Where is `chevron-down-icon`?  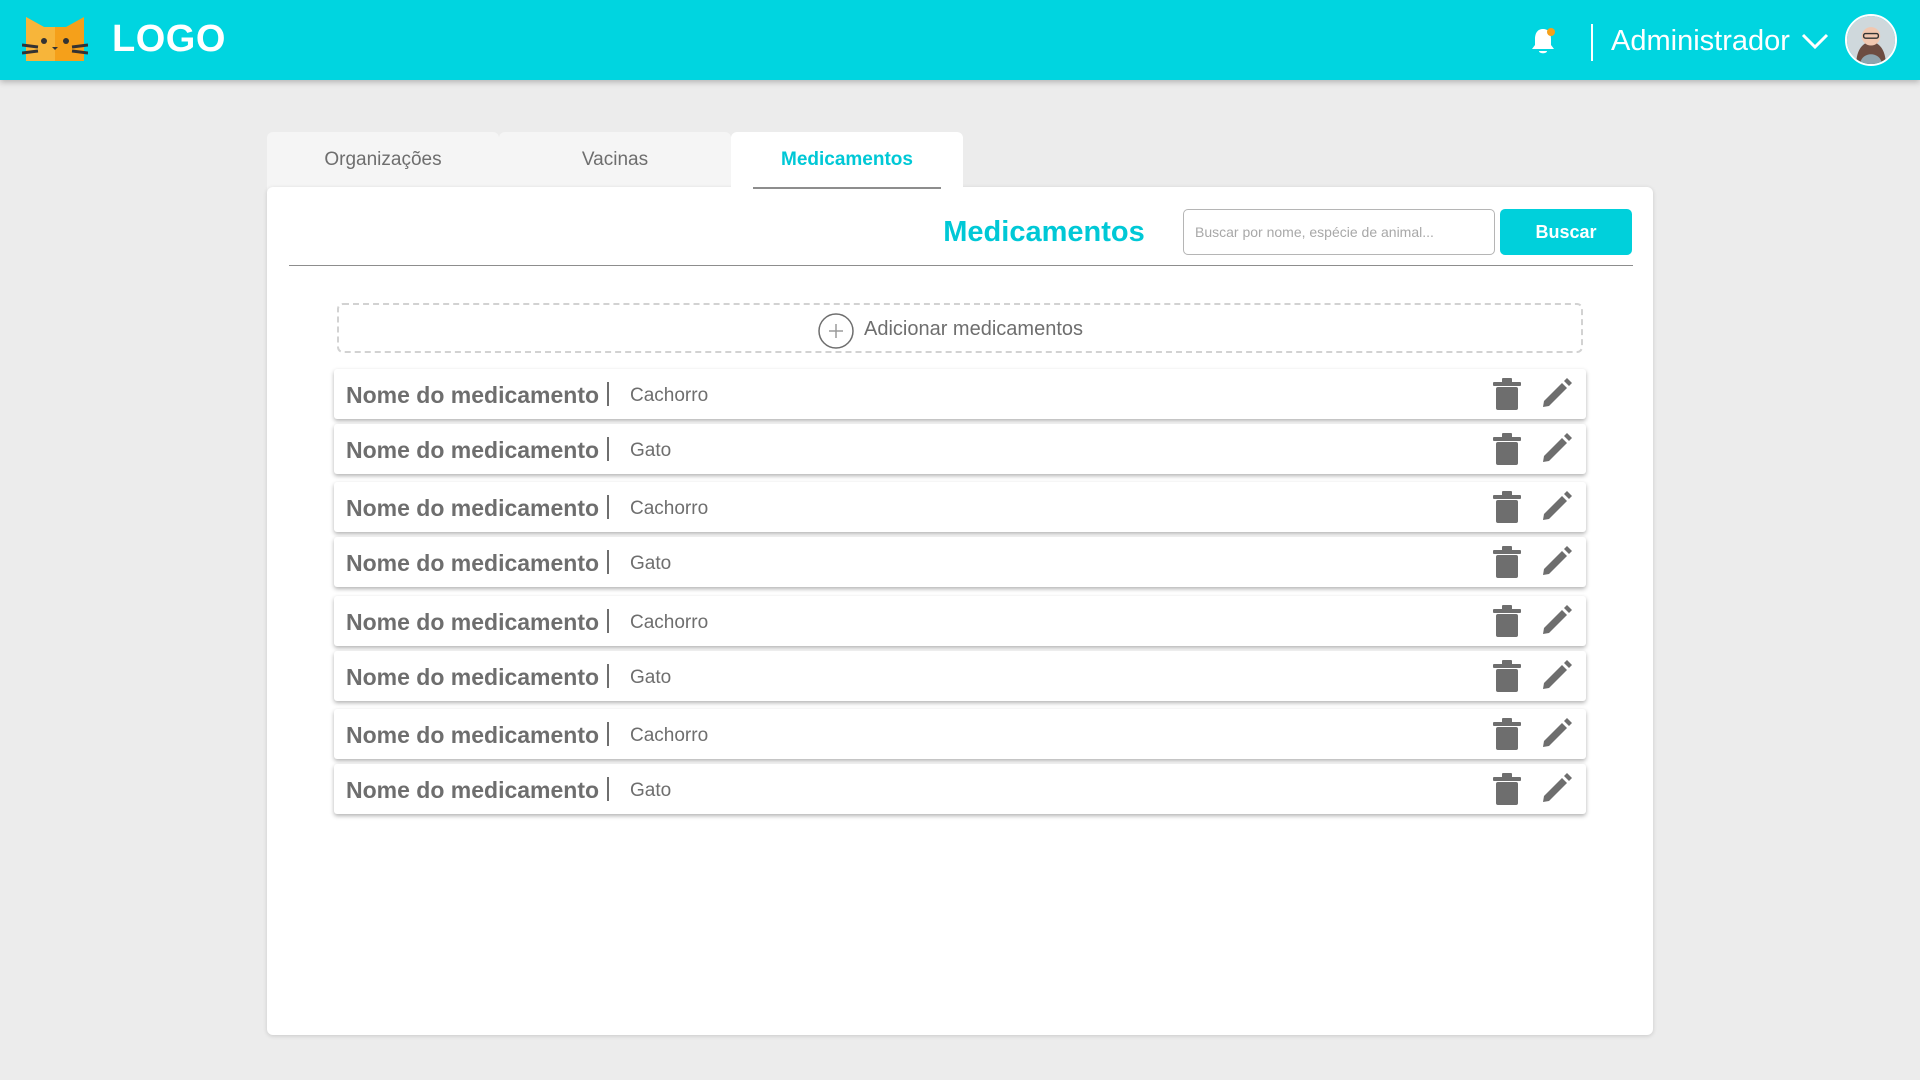
chevron-down-icon is located at coordinates (1815, 41).